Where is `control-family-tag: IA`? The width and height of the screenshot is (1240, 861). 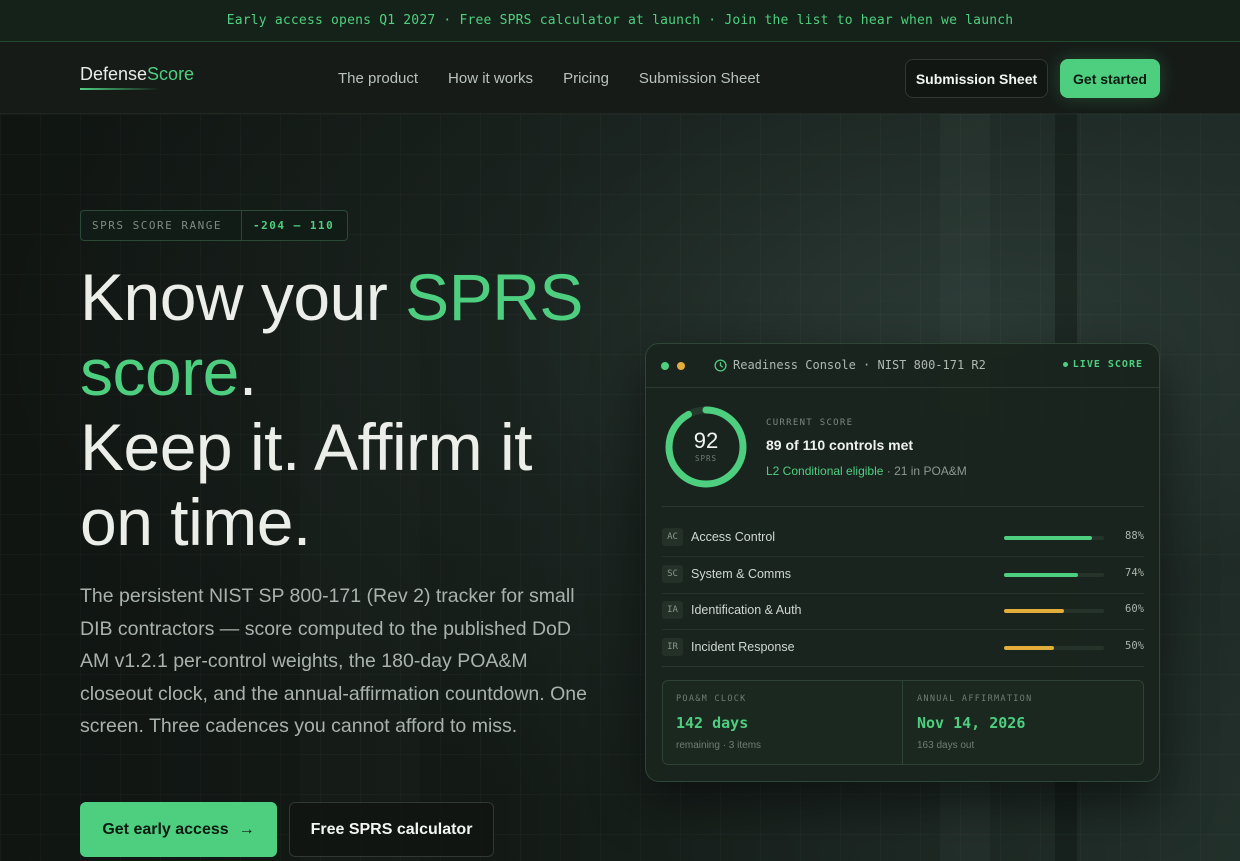
control-family-tag: IA is located at coordinates (672, 610).